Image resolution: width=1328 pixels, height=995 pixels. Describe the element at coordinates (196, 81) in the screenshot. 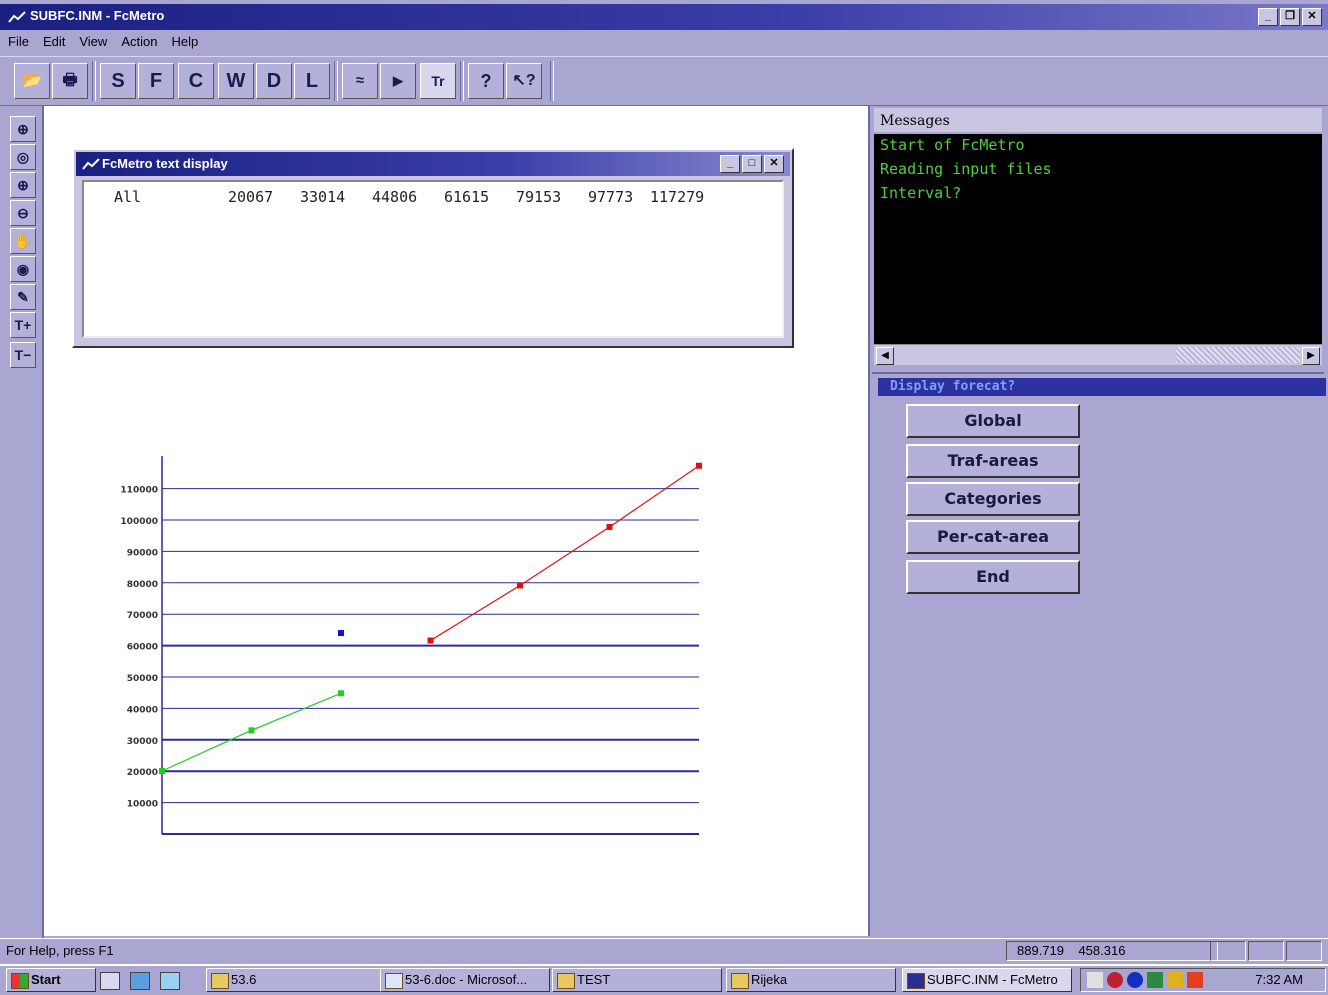

I see `tool-c-button: C` at that location.